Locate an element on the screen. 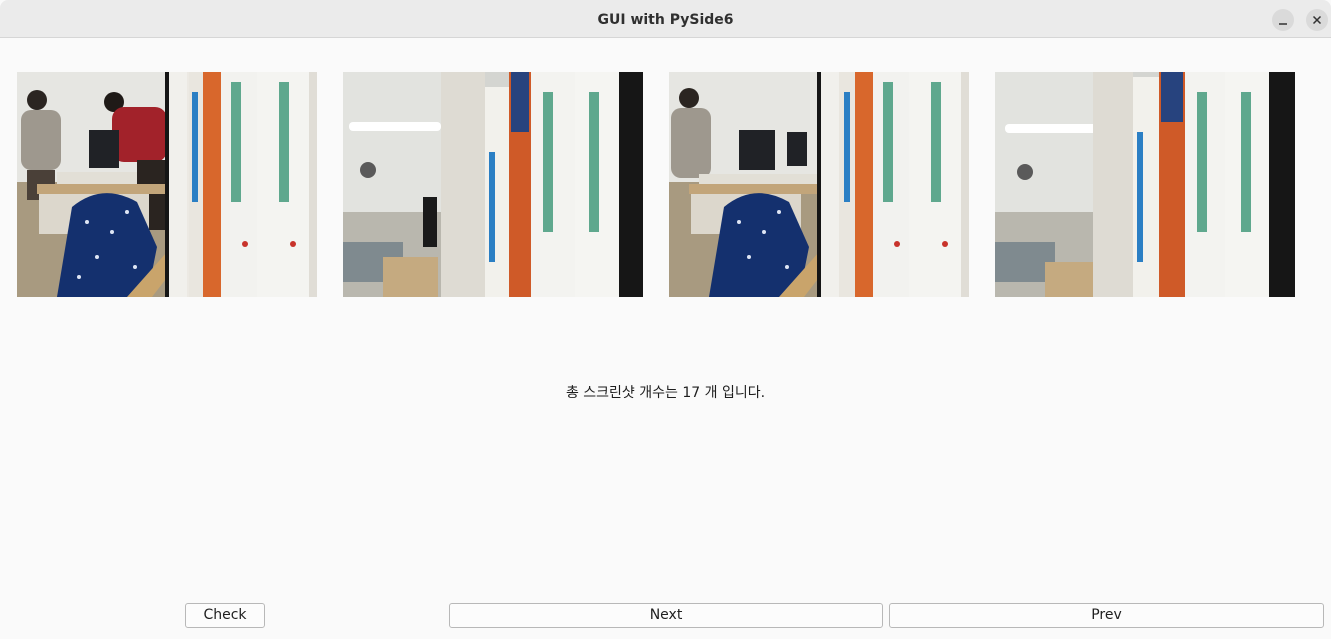 The height and width of the screenshot is (639, 1331). next-button: Next is located at coordinates (666, 615).